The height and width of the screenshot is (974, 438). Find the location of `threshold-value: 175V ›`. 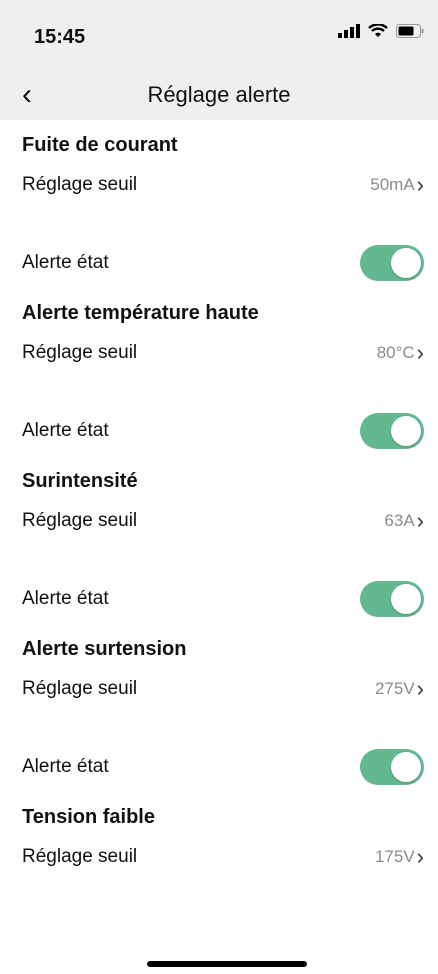

threshold-value: 175V › is located at coordinates (399, 857).